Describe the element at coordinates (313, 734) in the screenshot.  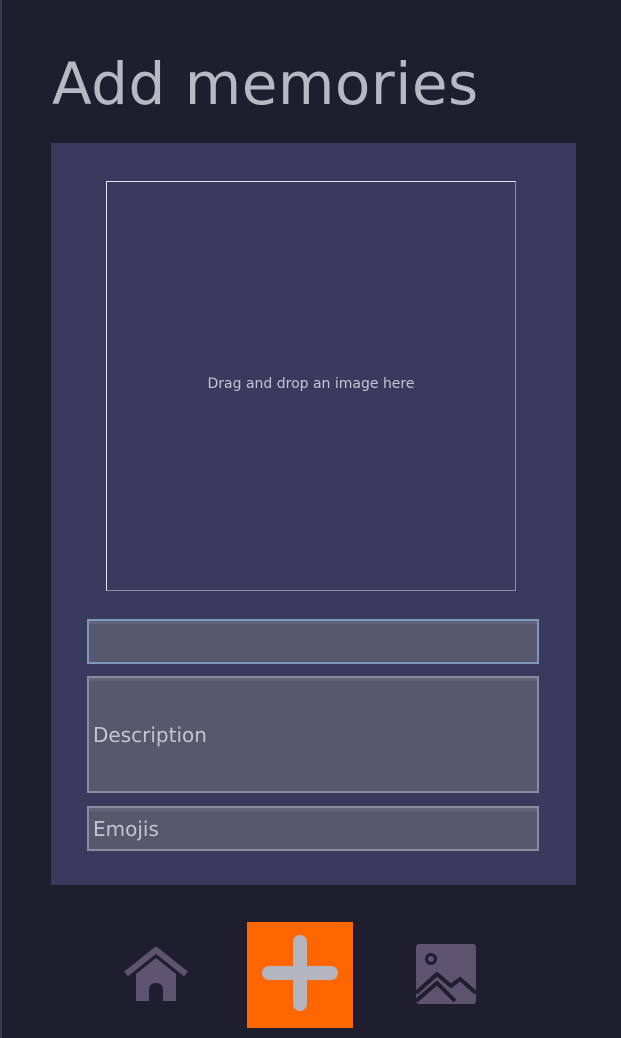
I see `description-field` at that location.